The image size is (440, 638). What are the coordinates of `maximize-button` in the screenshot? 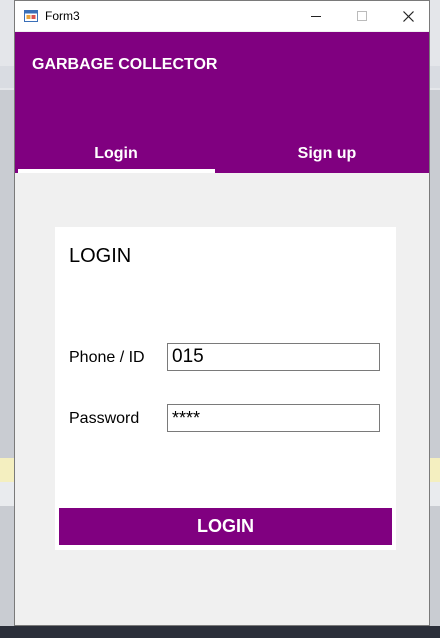 It's located at (362, 16).